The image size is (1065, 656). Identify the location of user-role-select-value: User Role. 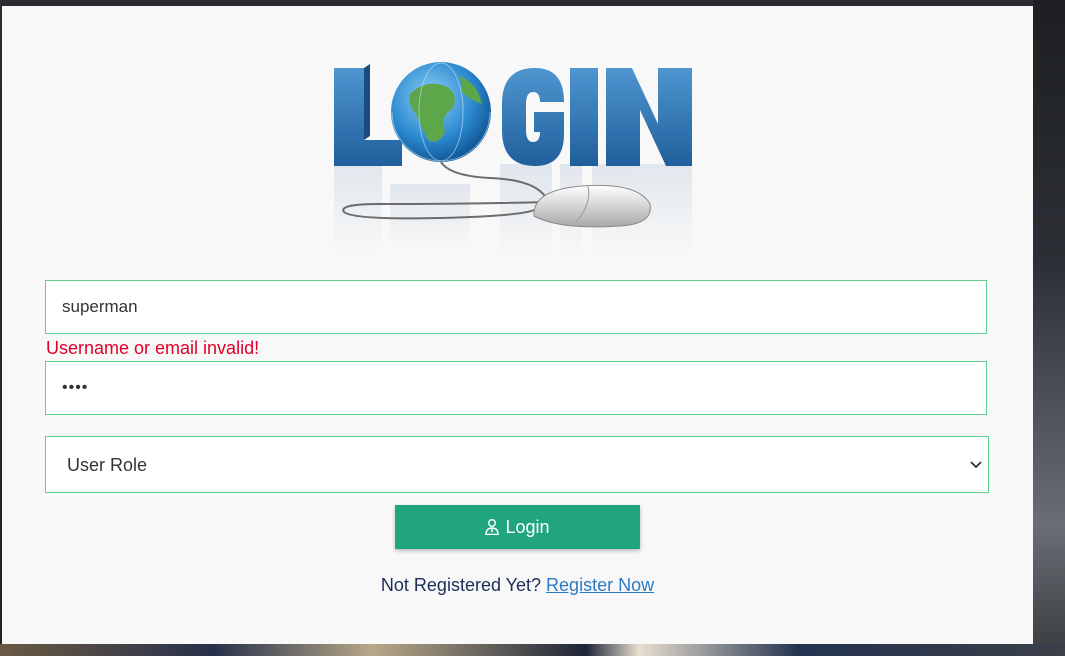
(107, 465).